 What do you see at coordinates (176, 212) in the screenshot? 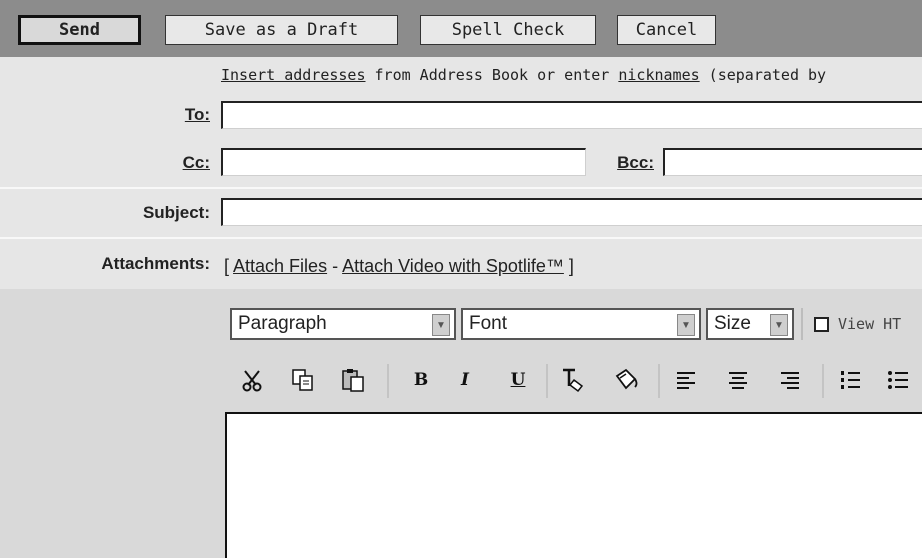
I see `subject-label: Subject:` at bounding box center [176, 212].